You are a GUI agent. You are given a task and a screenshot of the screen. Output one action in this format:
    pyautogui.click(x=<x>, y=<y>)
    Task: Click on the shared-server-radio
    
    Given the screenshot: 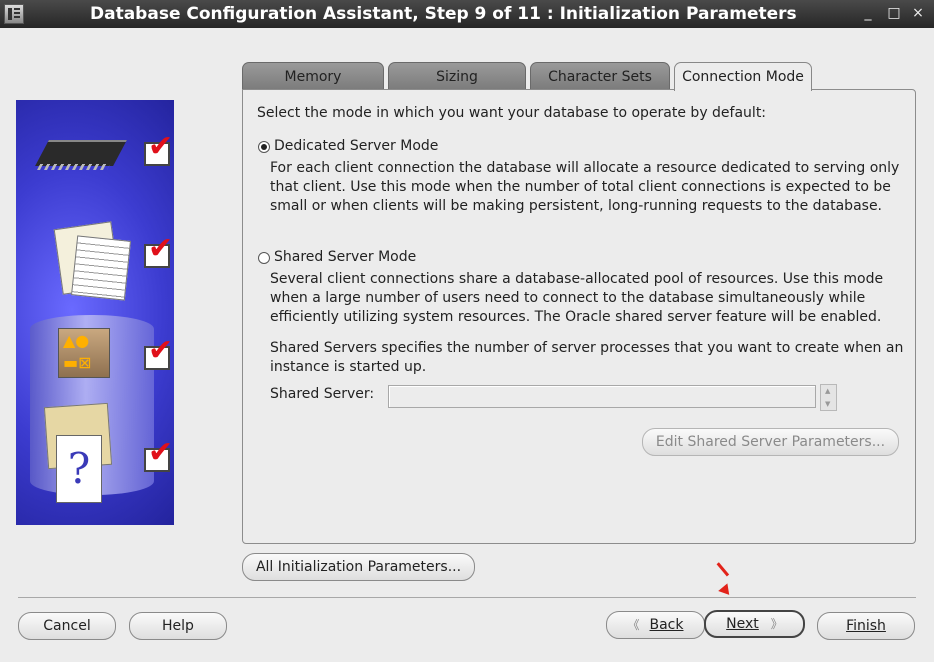 What is the action you would take?
    pyautogui.click(x=264, y=258)
    